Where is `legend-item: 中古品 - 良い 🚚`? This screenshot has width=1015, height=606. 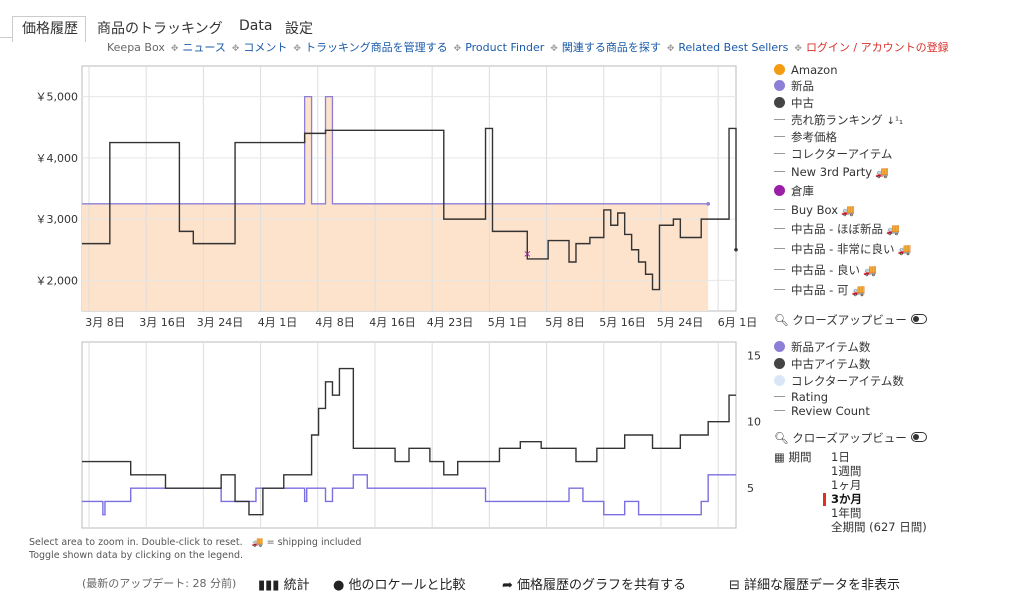
legend-item: 中古品 - 良い 🚚 is located at coordinates (825, 270).